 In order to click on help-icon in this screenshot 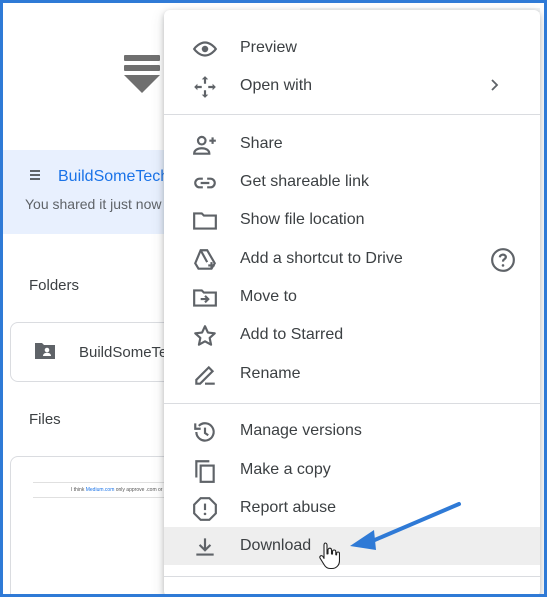, I will do `click(503, 260)`.